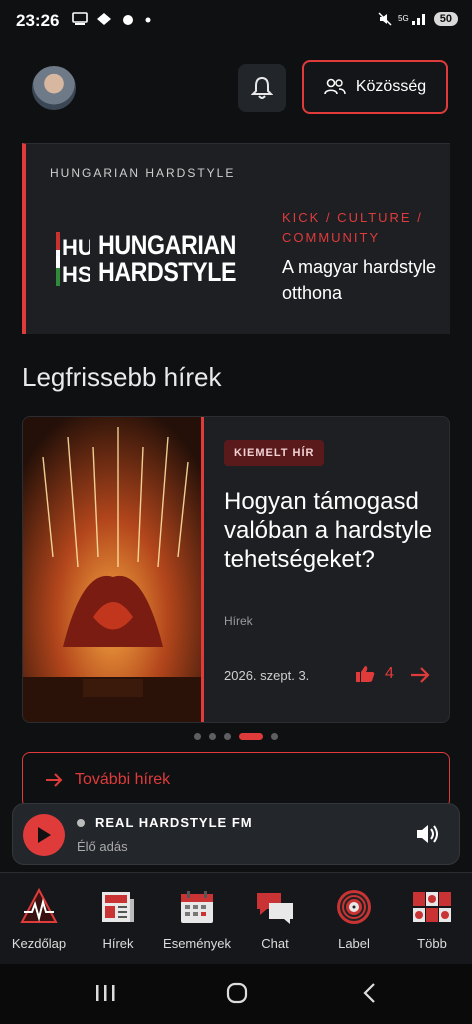 The height and width of the screenshot is (1024, 472). What do you see at coordinates (236, 736) in the screenshot?
I see `carousel-dots` at bounding box center [236, 736].